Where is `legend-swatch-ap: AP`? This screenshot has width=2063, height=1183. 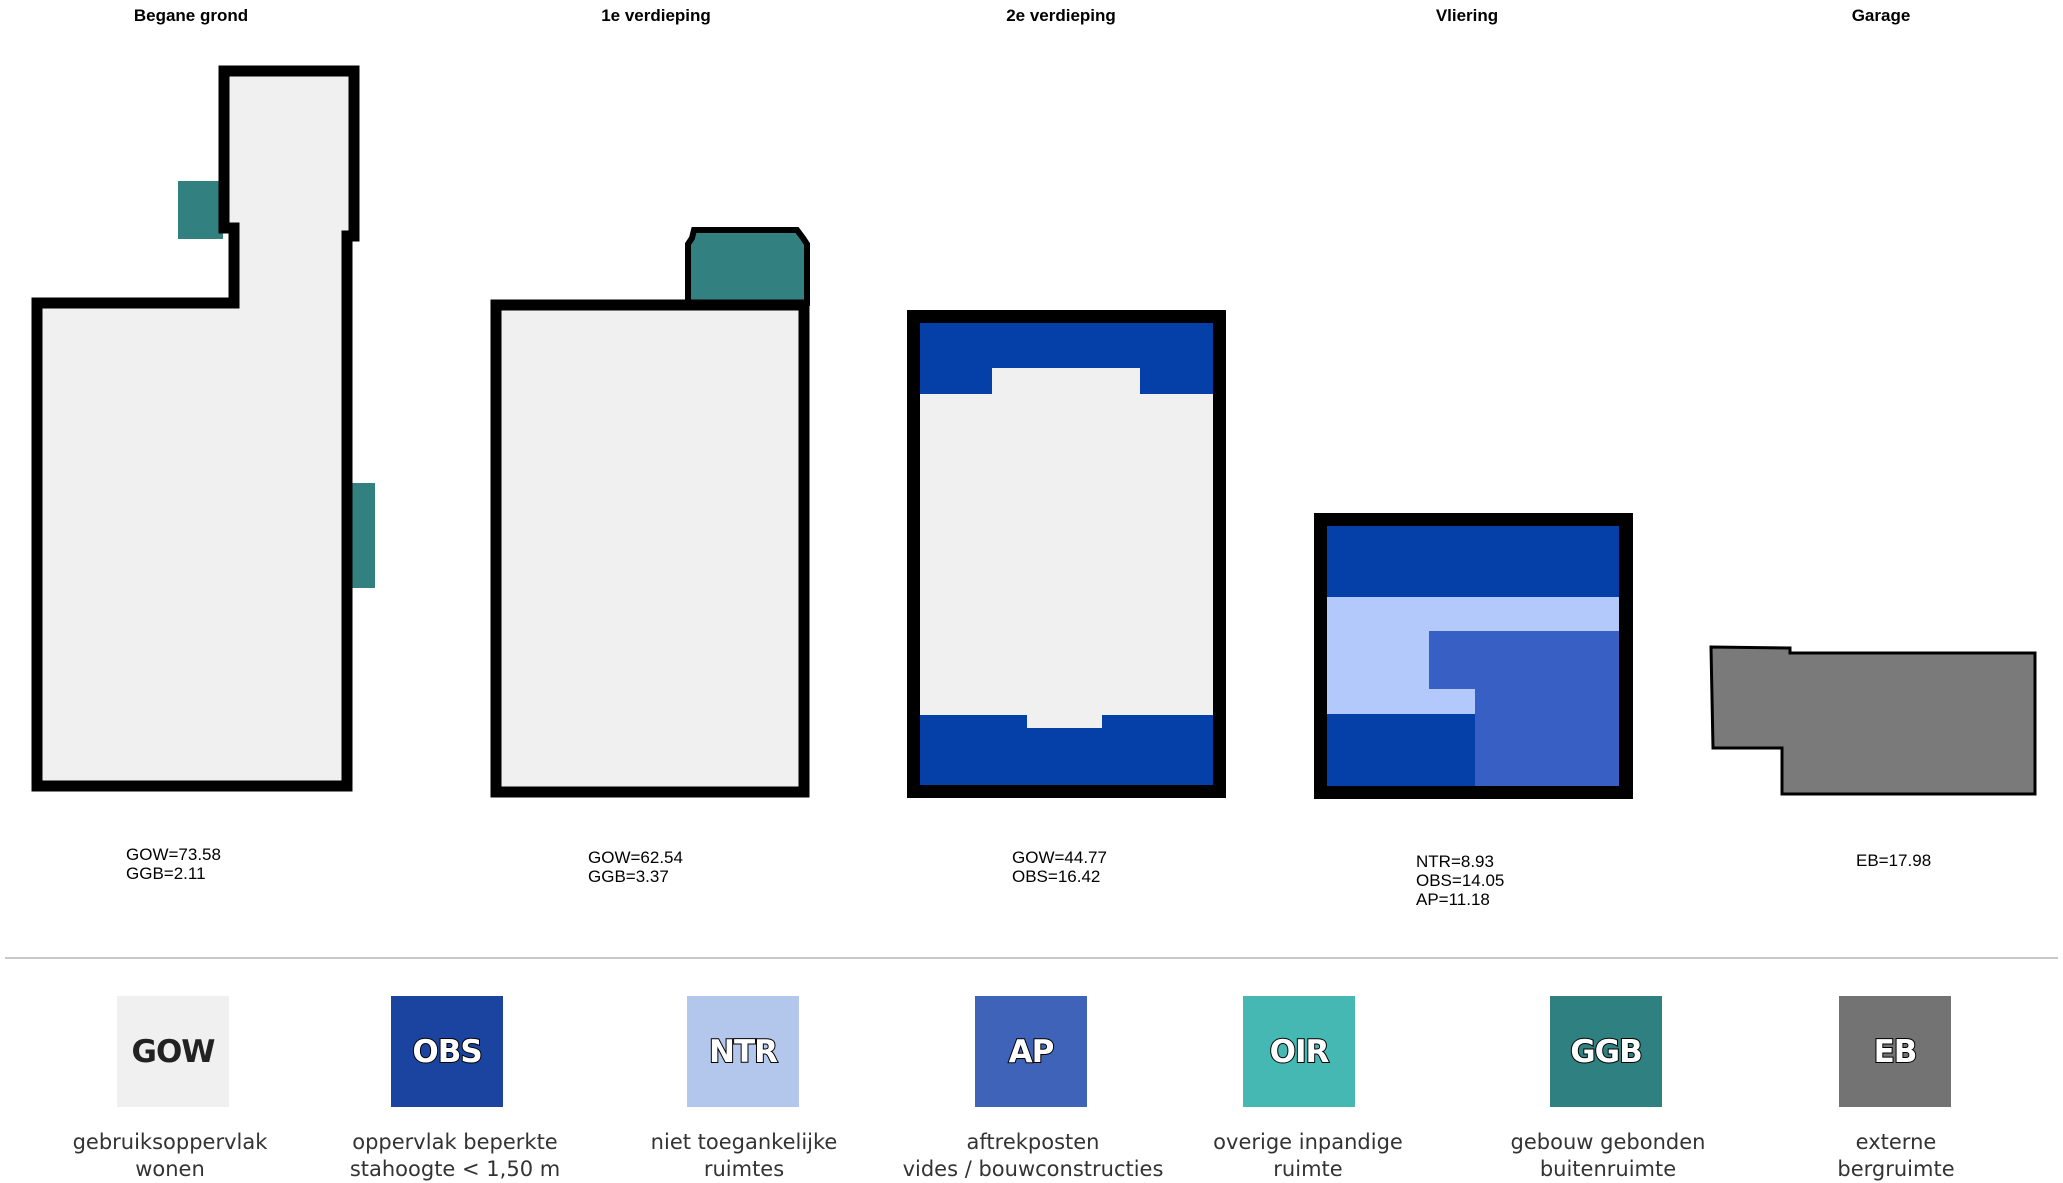
legend-swatch-ap: AP is located at coordinates (1031, 1051).